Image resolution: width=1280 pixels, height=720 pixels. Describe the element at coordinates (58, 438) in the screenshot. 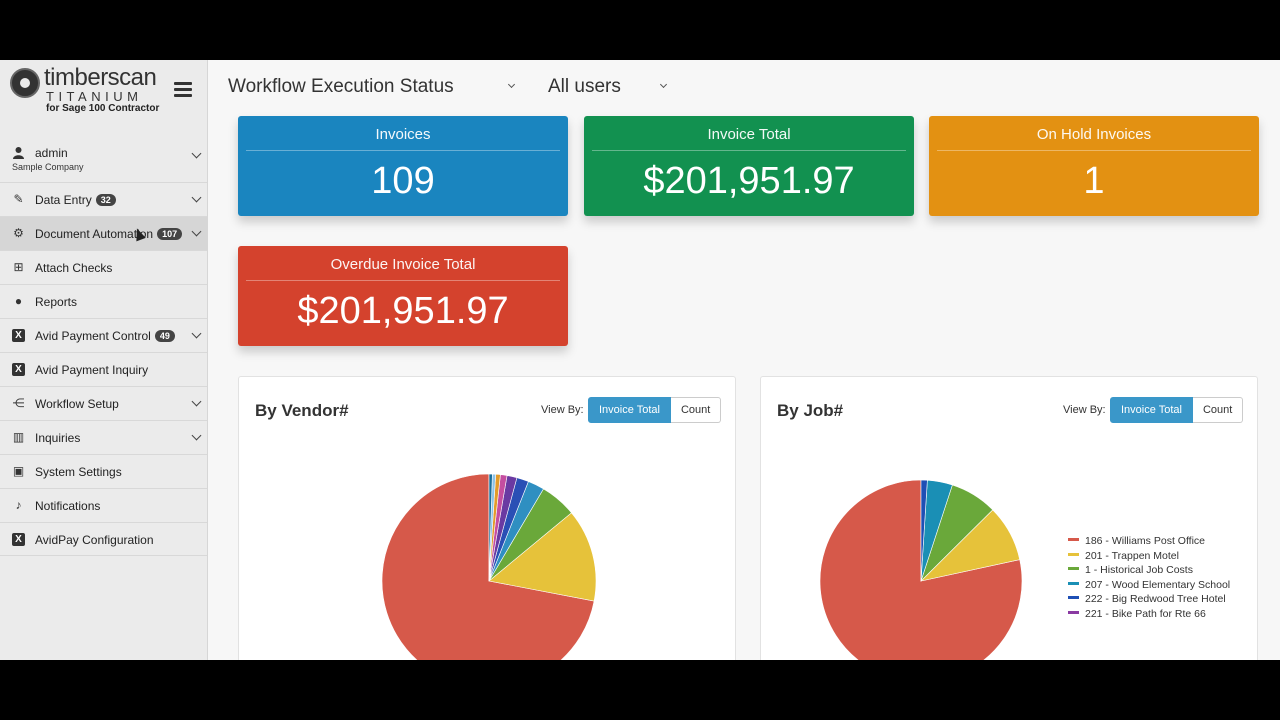

I see `sidebar-item-label: Inquiries` at that location.